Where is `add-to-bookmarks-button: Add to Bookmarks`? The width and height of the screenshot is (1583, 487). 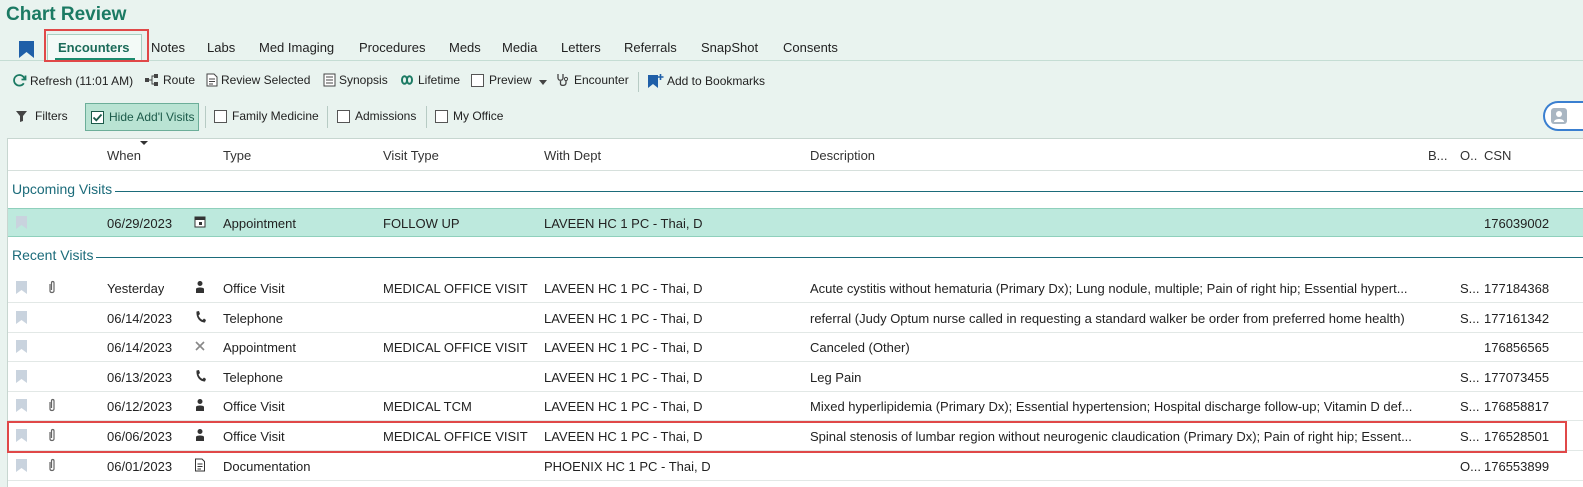
add-to-bookmarks-button: Add to Bookmarks is located at coordinates (706, 81).